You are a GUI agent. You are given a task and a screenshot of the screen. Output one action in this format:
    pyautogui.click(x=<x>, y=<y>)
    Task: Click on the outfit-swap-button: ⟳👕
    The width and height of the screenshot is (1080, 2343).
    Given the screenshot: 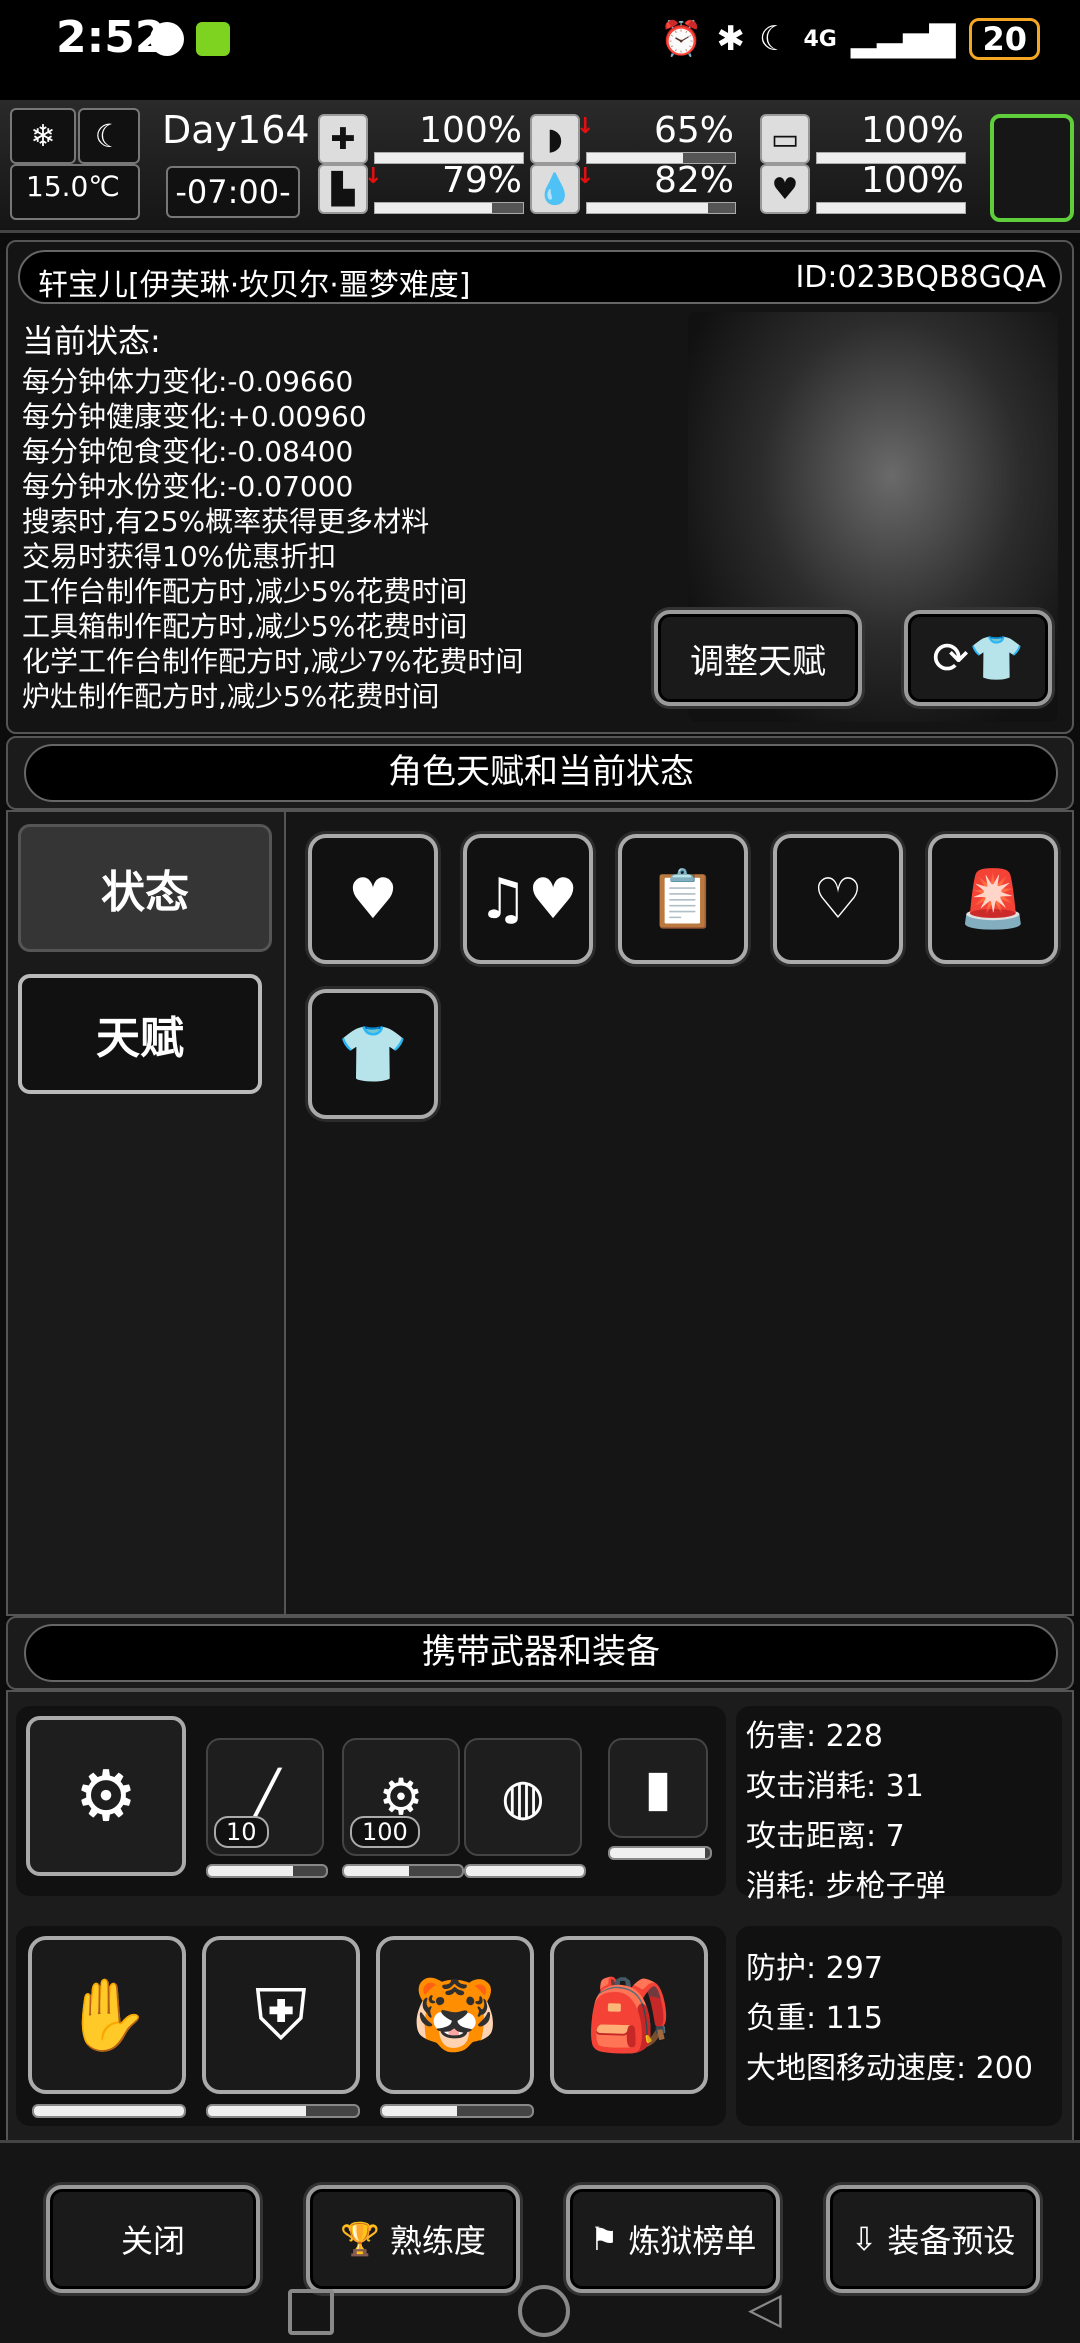 What is the action you would take?
    pyautogui.click(x=978, y=658)
    